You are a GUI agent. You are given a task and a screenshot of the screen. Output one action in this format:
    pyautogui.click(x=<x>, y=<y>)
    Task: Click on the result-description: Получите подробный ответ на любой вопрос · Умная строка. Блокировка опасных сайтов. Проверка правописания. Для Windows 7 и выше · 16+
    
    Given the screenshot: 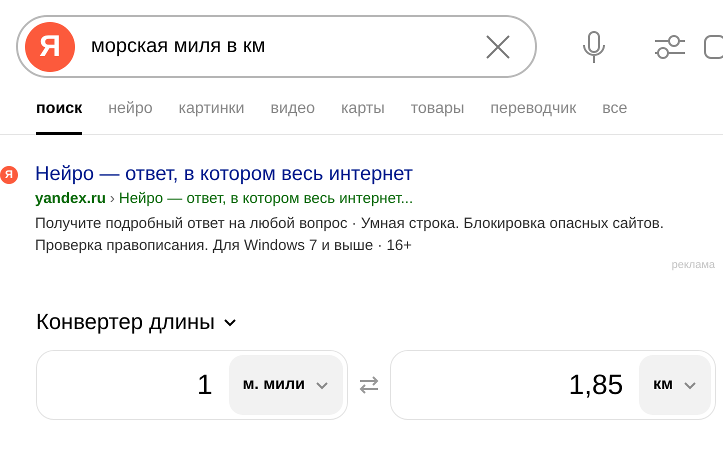 What is the action you would take?
    pyautogui.click(x=350, y=235)
    